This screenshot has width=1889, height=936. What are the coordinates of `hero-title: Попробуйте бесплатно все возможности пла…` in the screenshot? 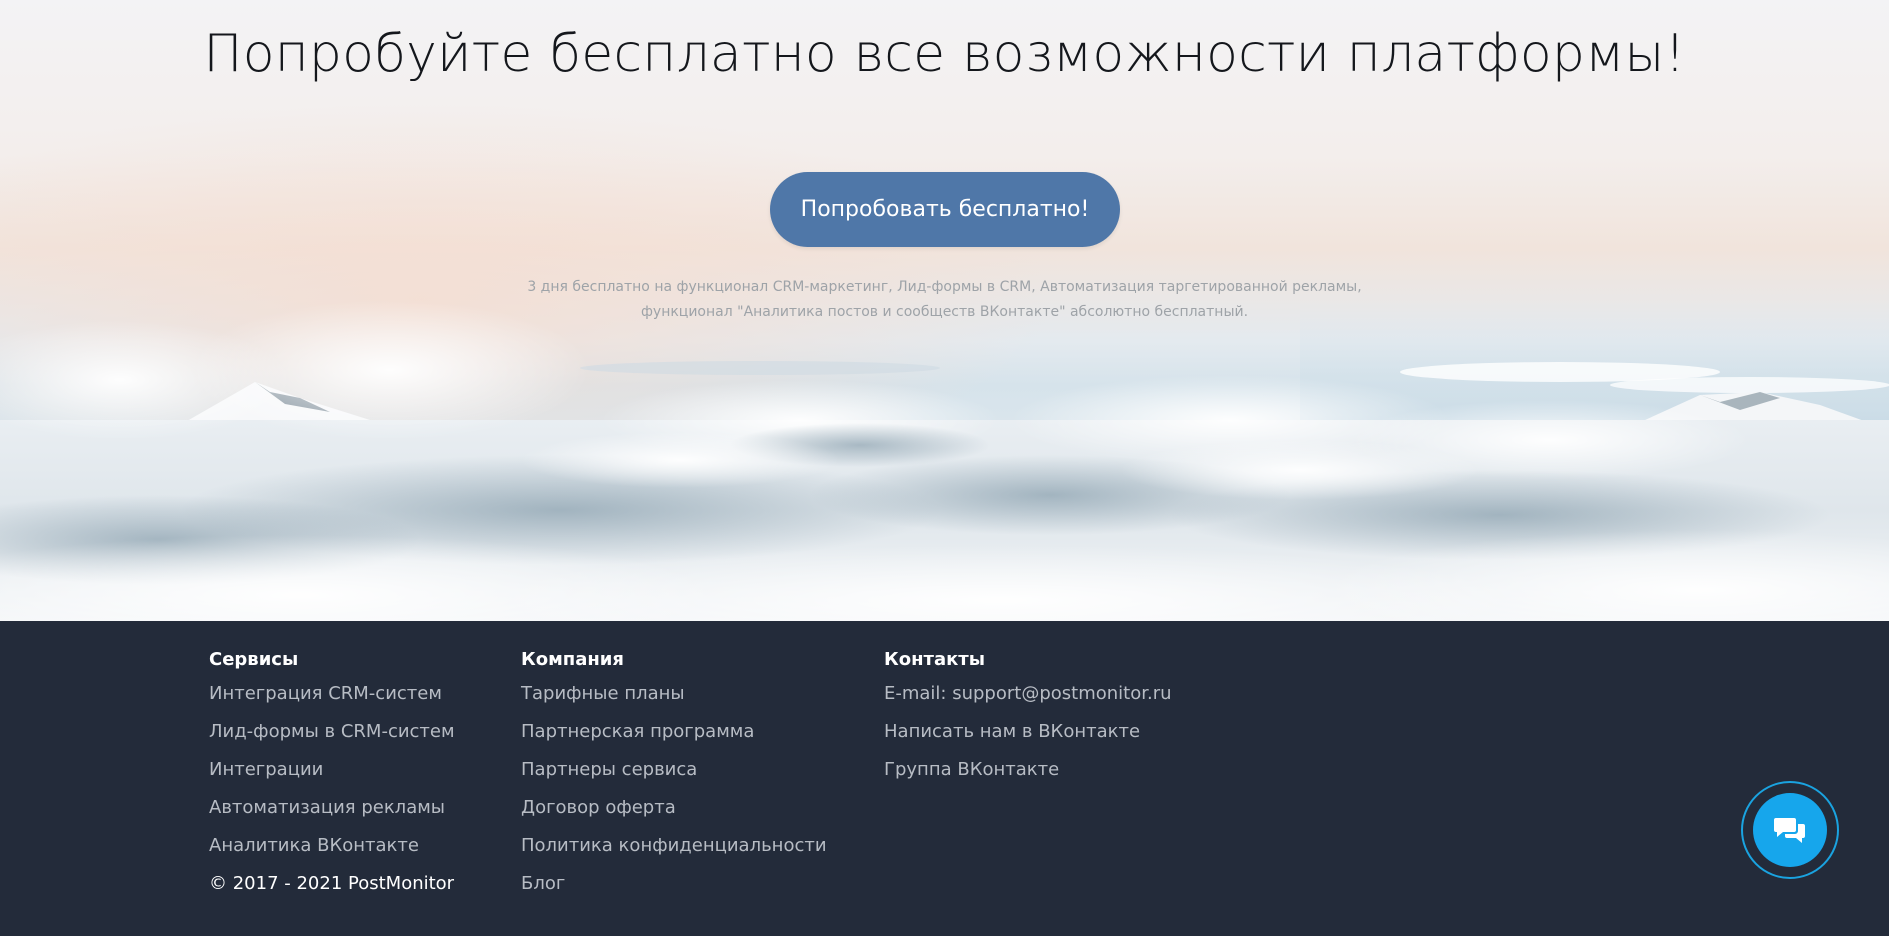 It's located at (944, 54).